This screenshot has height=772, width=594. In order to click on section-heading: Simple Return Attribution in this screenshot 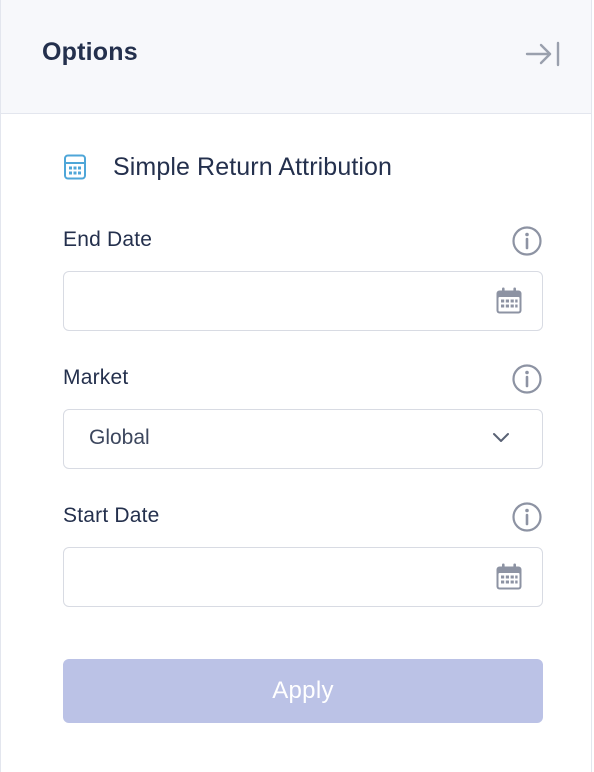, I will do `click(227, 167)`.